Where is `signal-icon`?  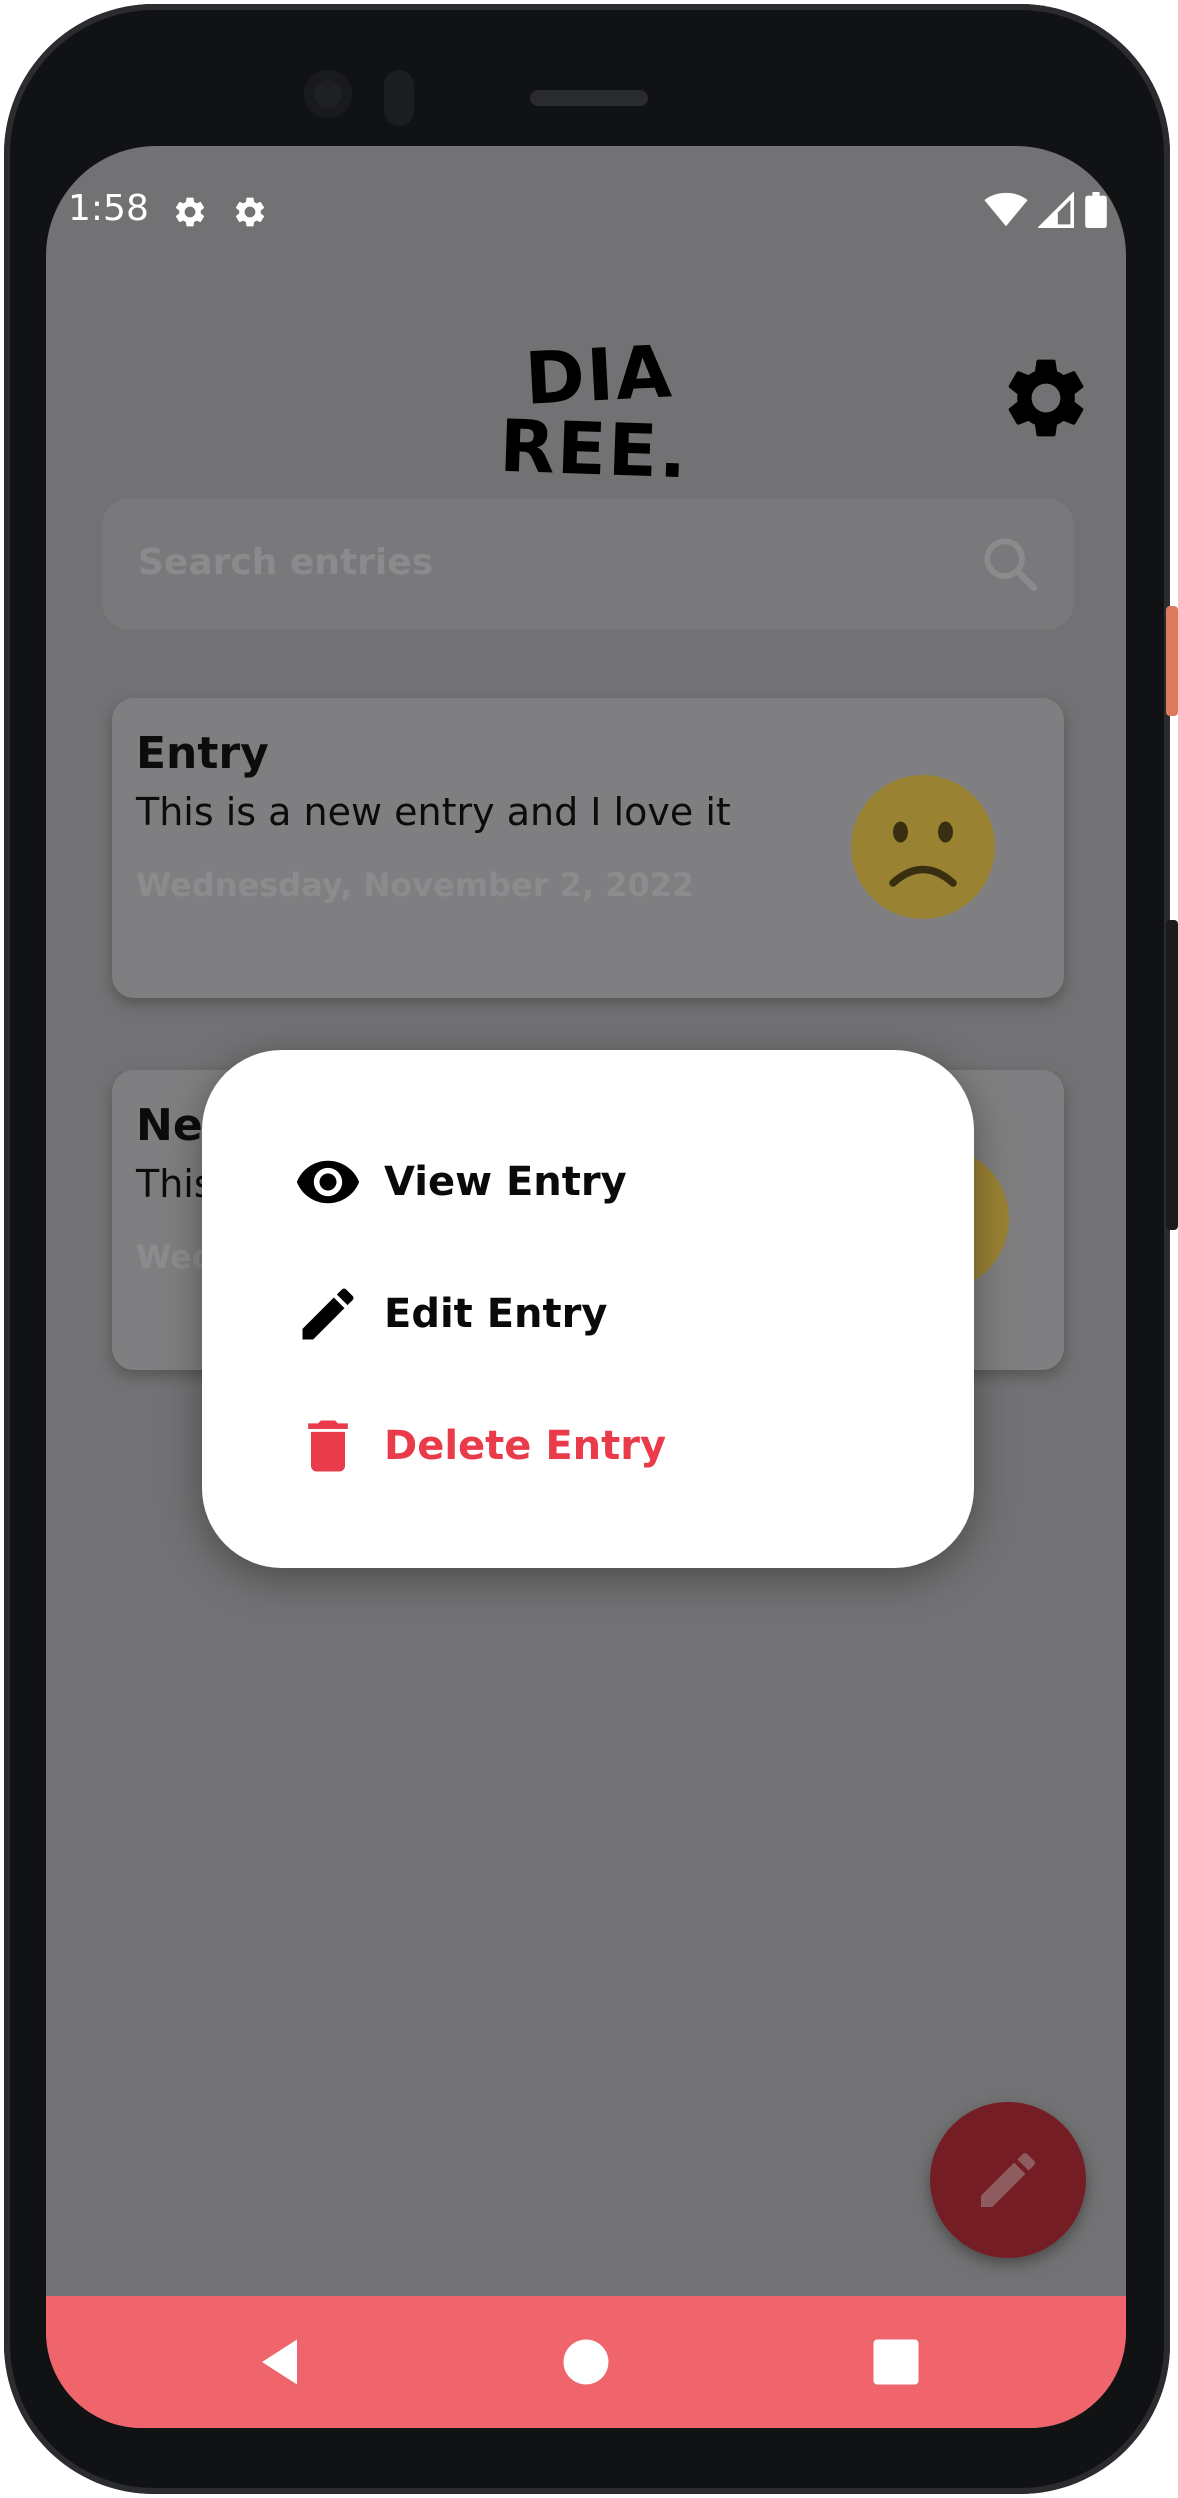
signal-icon is located at coordinates (1056, 210).